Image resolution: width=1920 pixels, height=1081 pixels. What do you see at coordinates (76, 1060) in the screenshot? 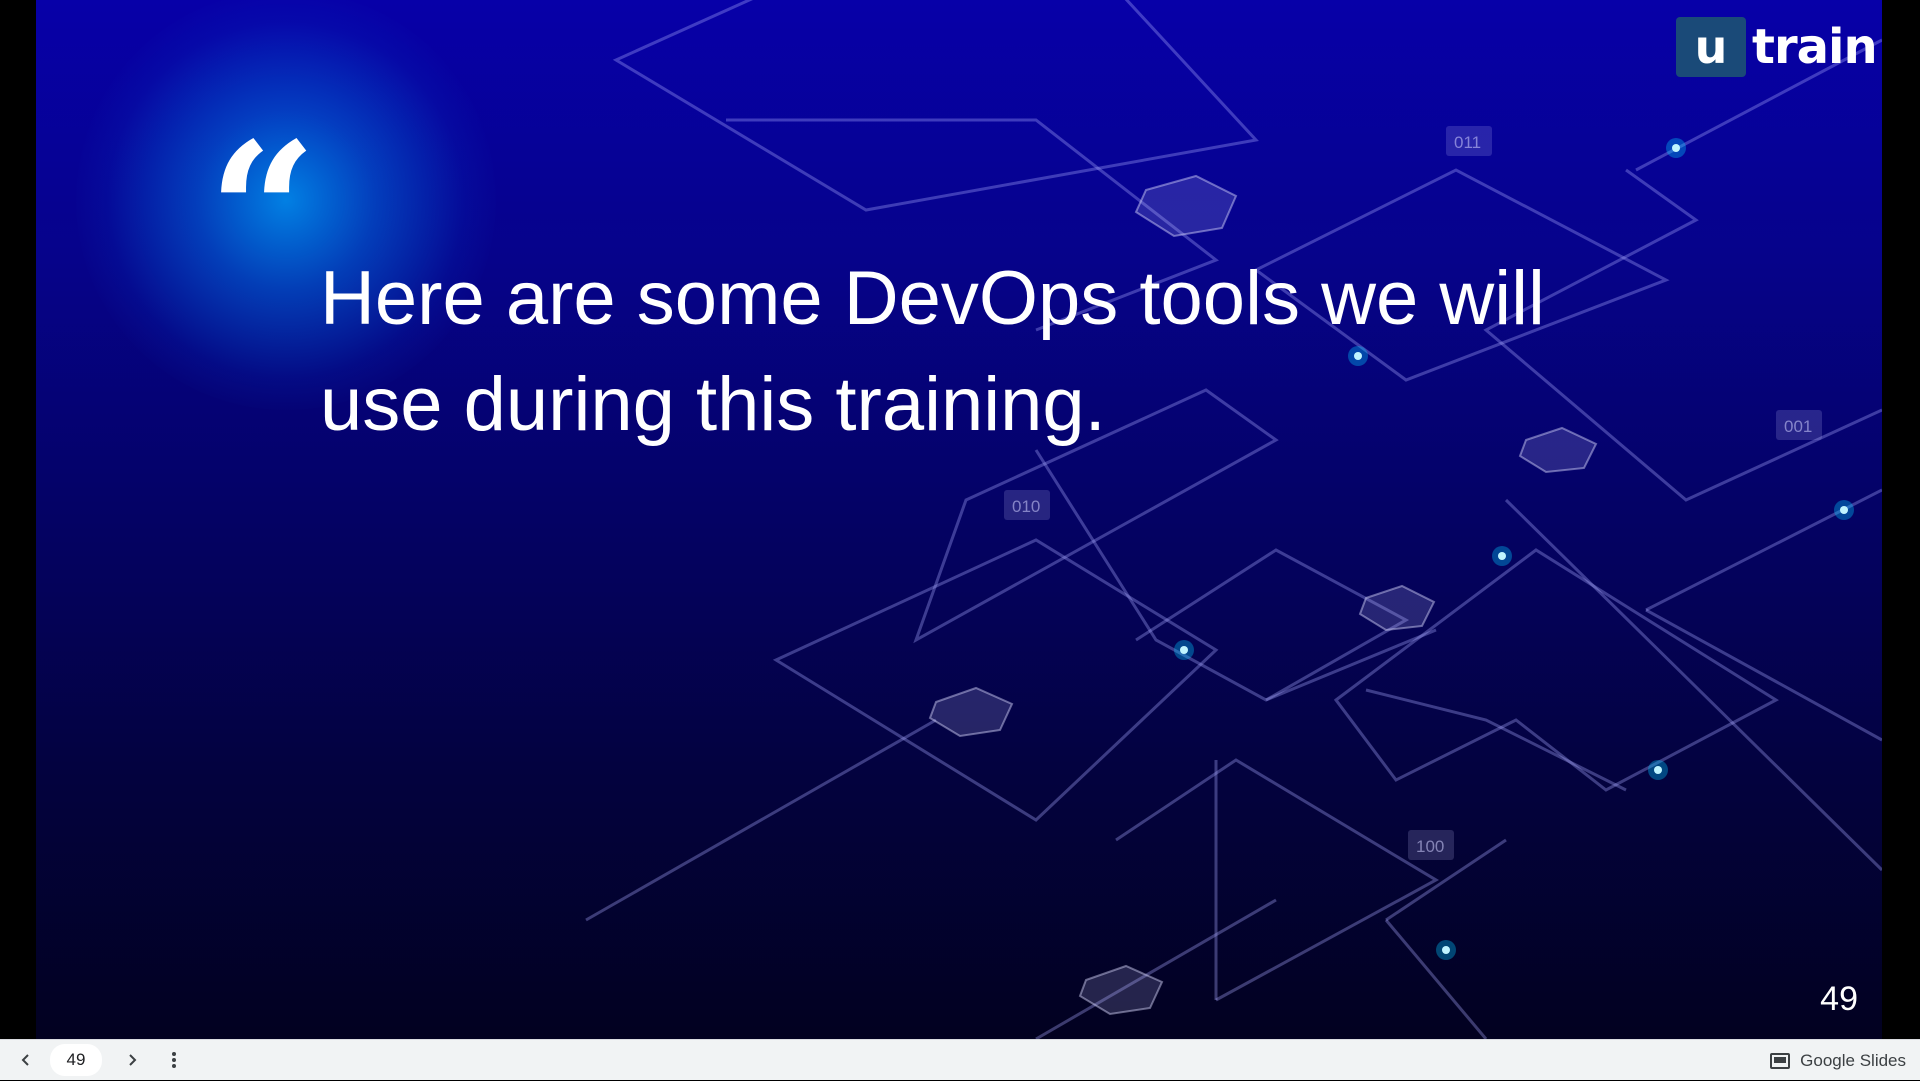
I see `slide-number-input` at bounding box center [76, 1060].